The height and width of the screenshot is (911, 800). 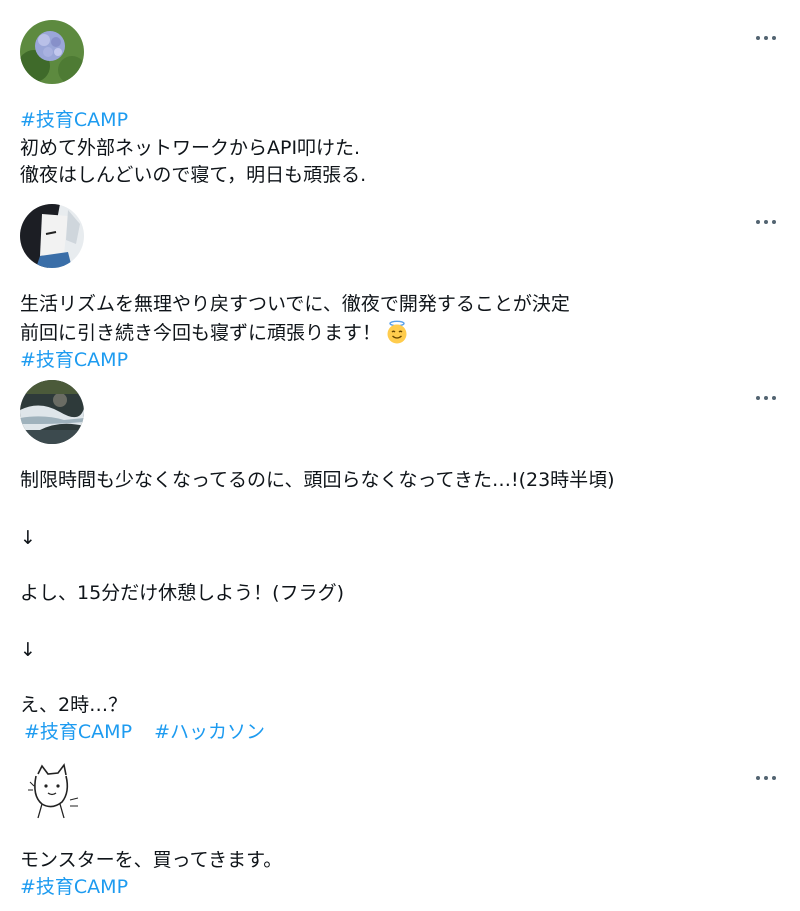 What do you see at coordinates (182, 593) in the screenshot?
I see `post-text-line: よし、15分だけ休憩しよう！(フラグ)` at bounding box center [182, 593].